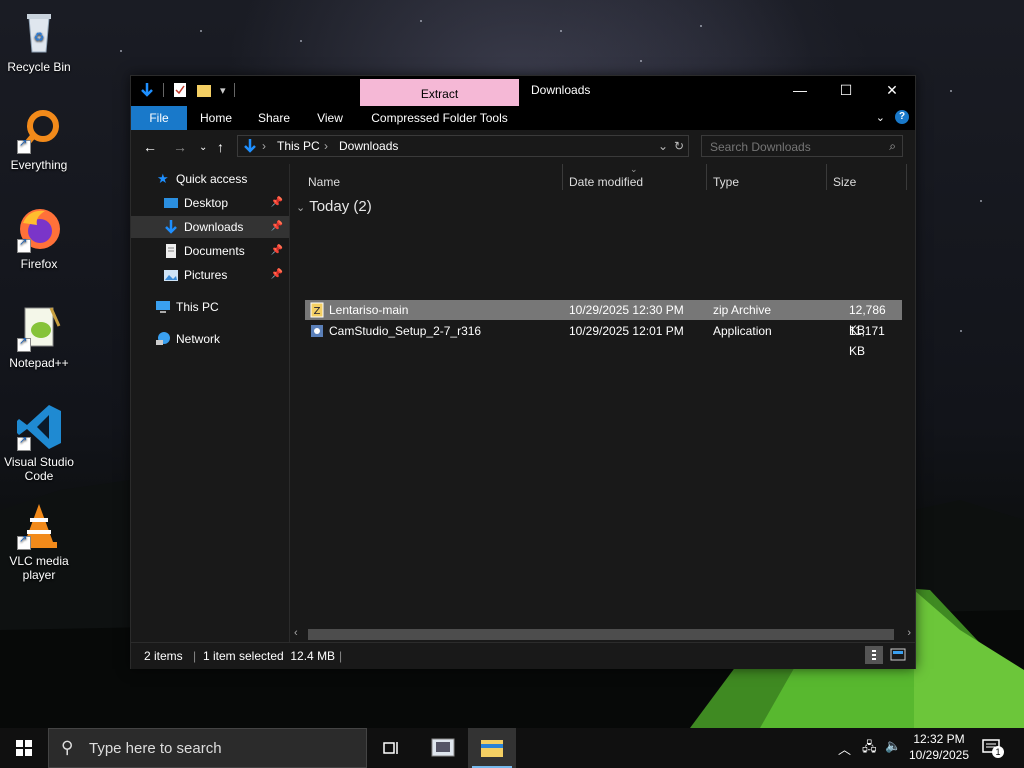 The image size is (1024, 768). What do you see at coordinates (795, 147) in the screenshot?
I see `search-input` at bounding box center [795, 147].